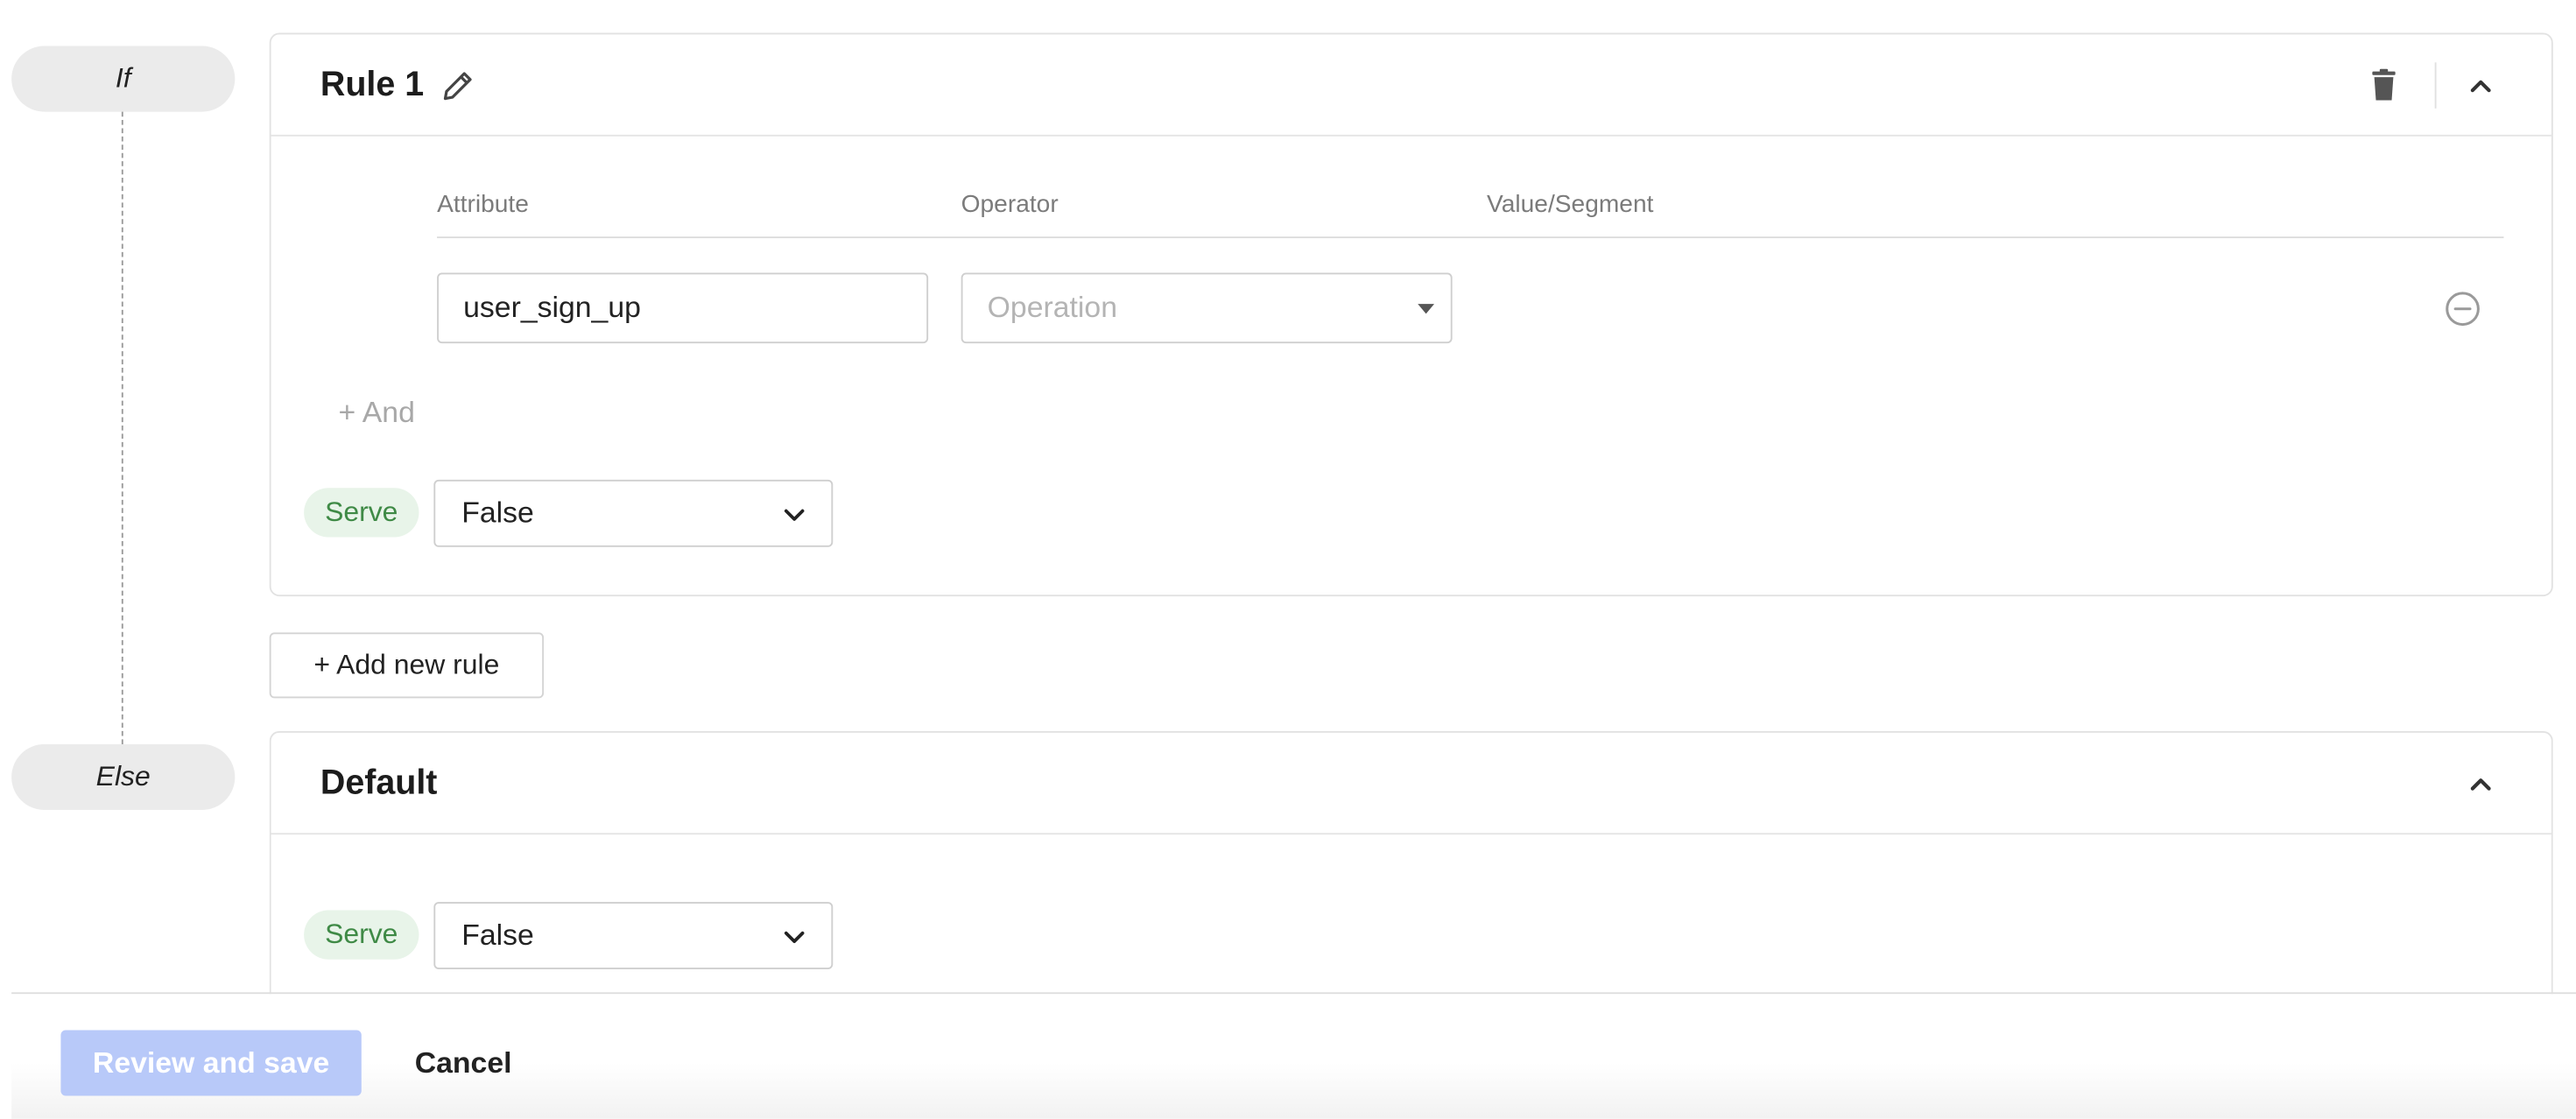 The image size is (2576, 1119). Describe the element at coordinates (1207, 308) in the screenshot. I see `operator-select: Operation` at that location.